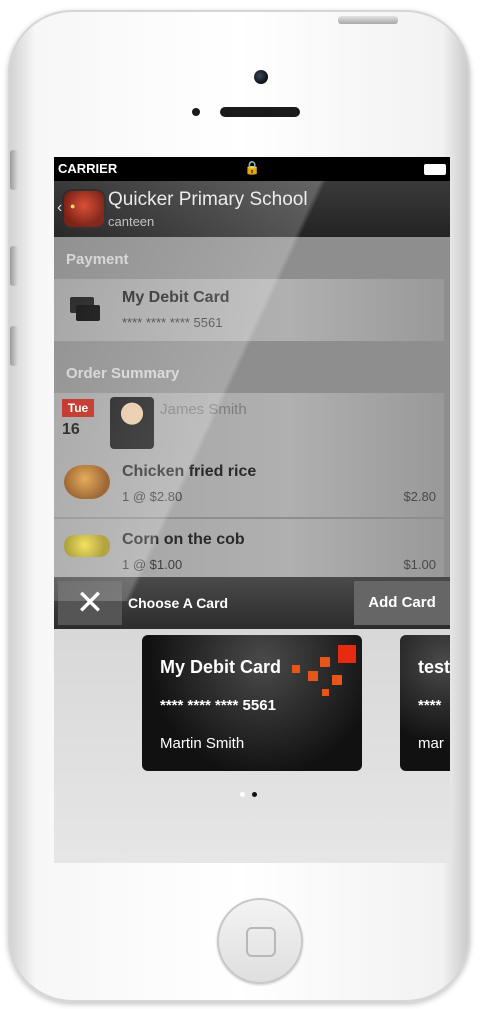 The width and height of the screenshot is (484, 1009). What do you see at coordinates (252, 603) in the screenshot?
I see `card-chooser-bar: ✕ Choose A Card Add Card` at bounding box center [252, 603].